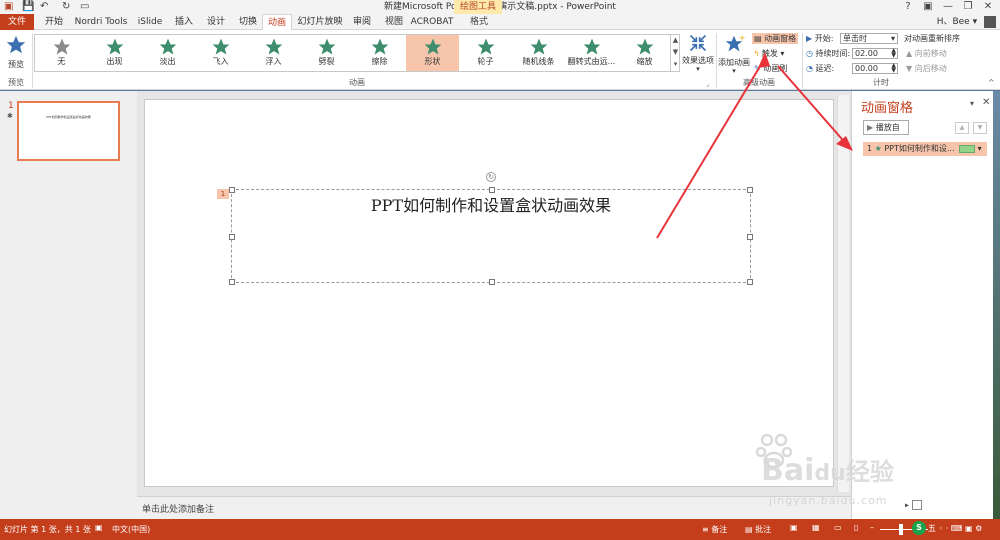 Image resolution: width=1000 pixels, height=540 pixels. Describe the element at coordinates (928, 7) in the screenshot. I see `ribbon-display-icon: ▣` at that location.